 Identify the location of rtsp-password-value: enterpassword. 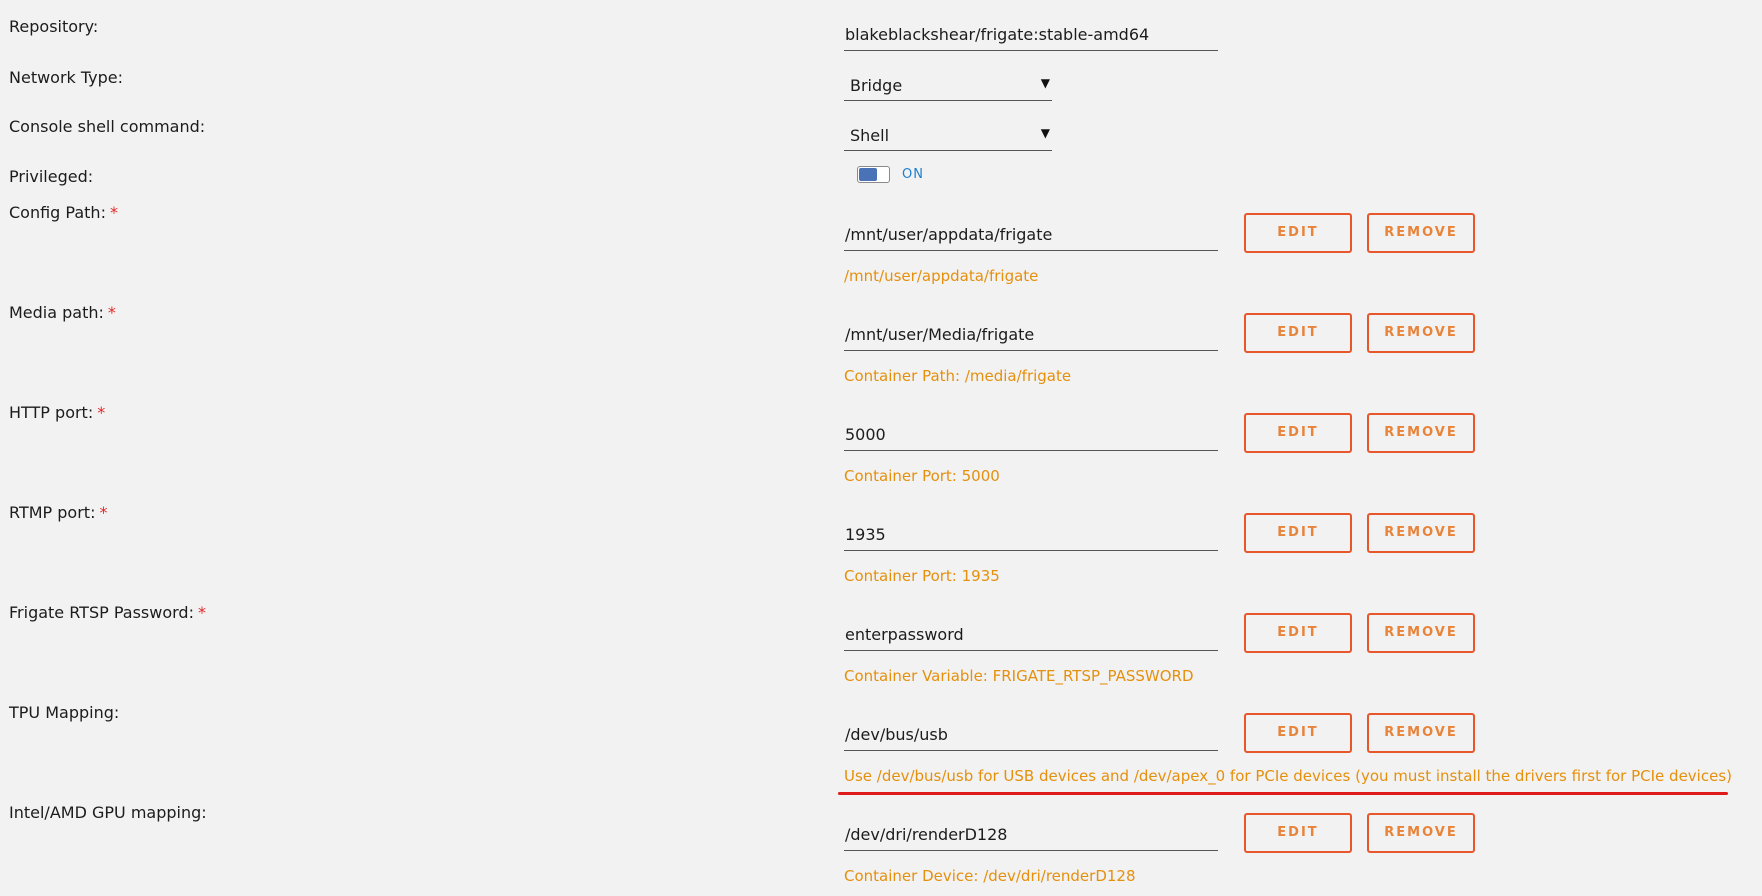
(904, 634).